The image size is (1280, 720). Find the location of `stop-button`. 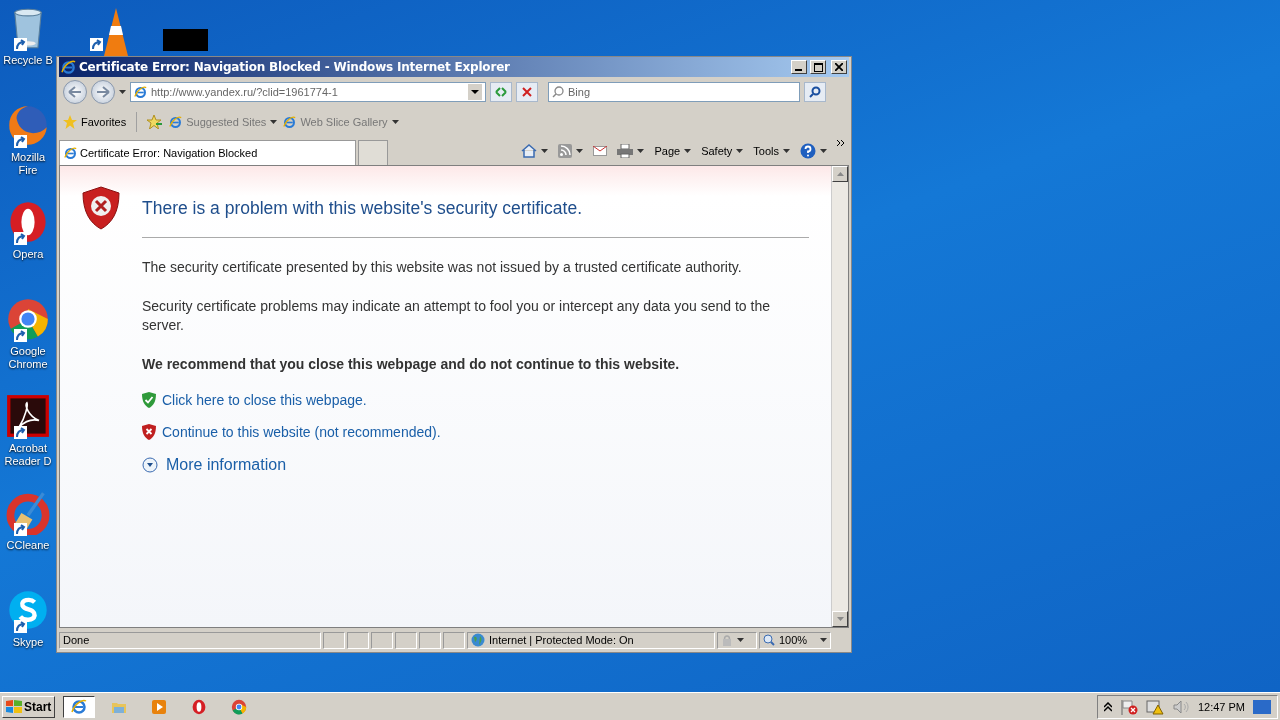

stop-button is located at coordinates (527, 92).